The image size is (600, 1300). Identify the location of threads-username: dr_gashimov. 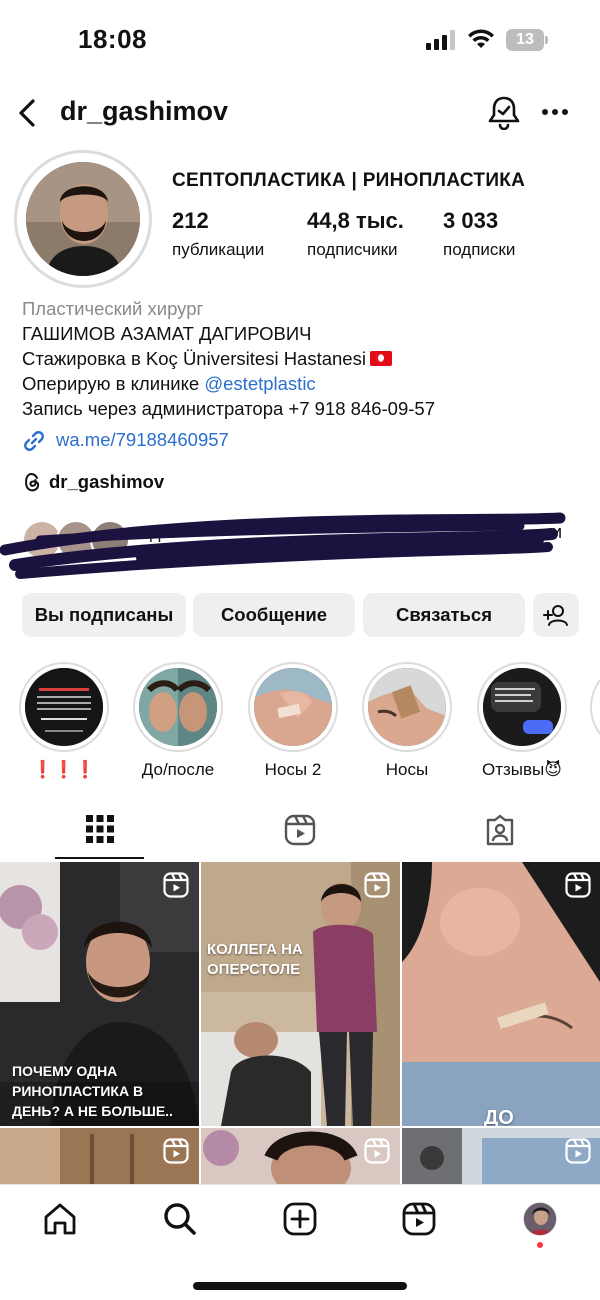
(106, 482).